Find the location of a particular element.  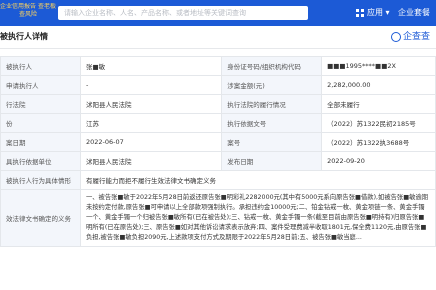

table-row: 被执行人行为具体情形 有履行能力而拒不履行生效法律文书确定义务 is located at coordinates (218, 180).